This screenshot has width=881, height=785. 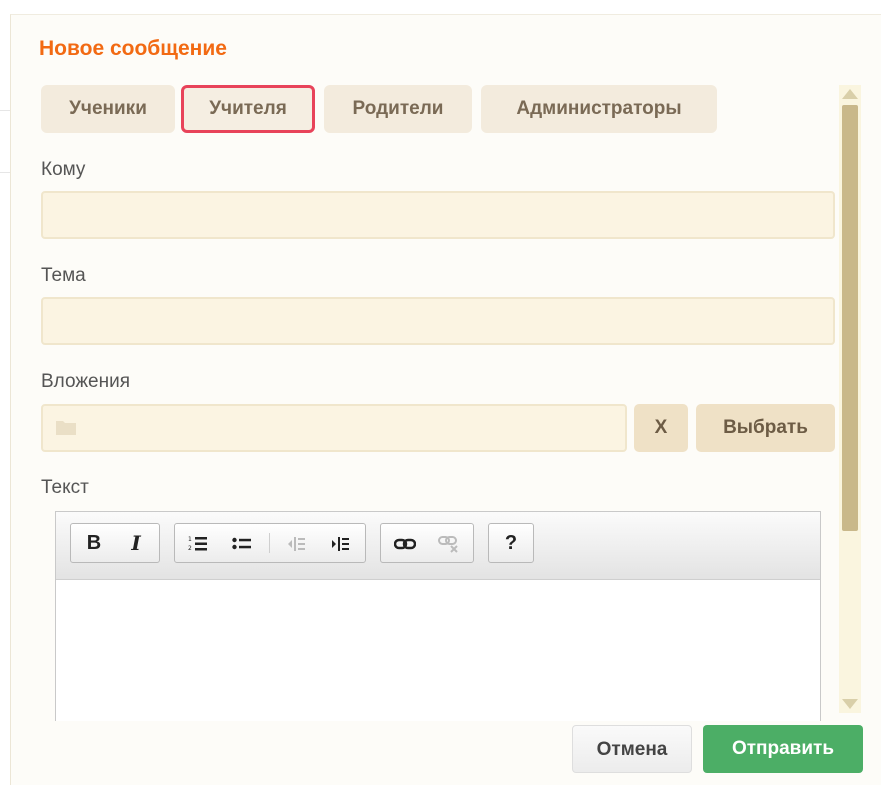 What do you see at coordinates (632, 749) in the screenshot?
I see `cancel-button: Отмена` at bounding box center [632, 749].